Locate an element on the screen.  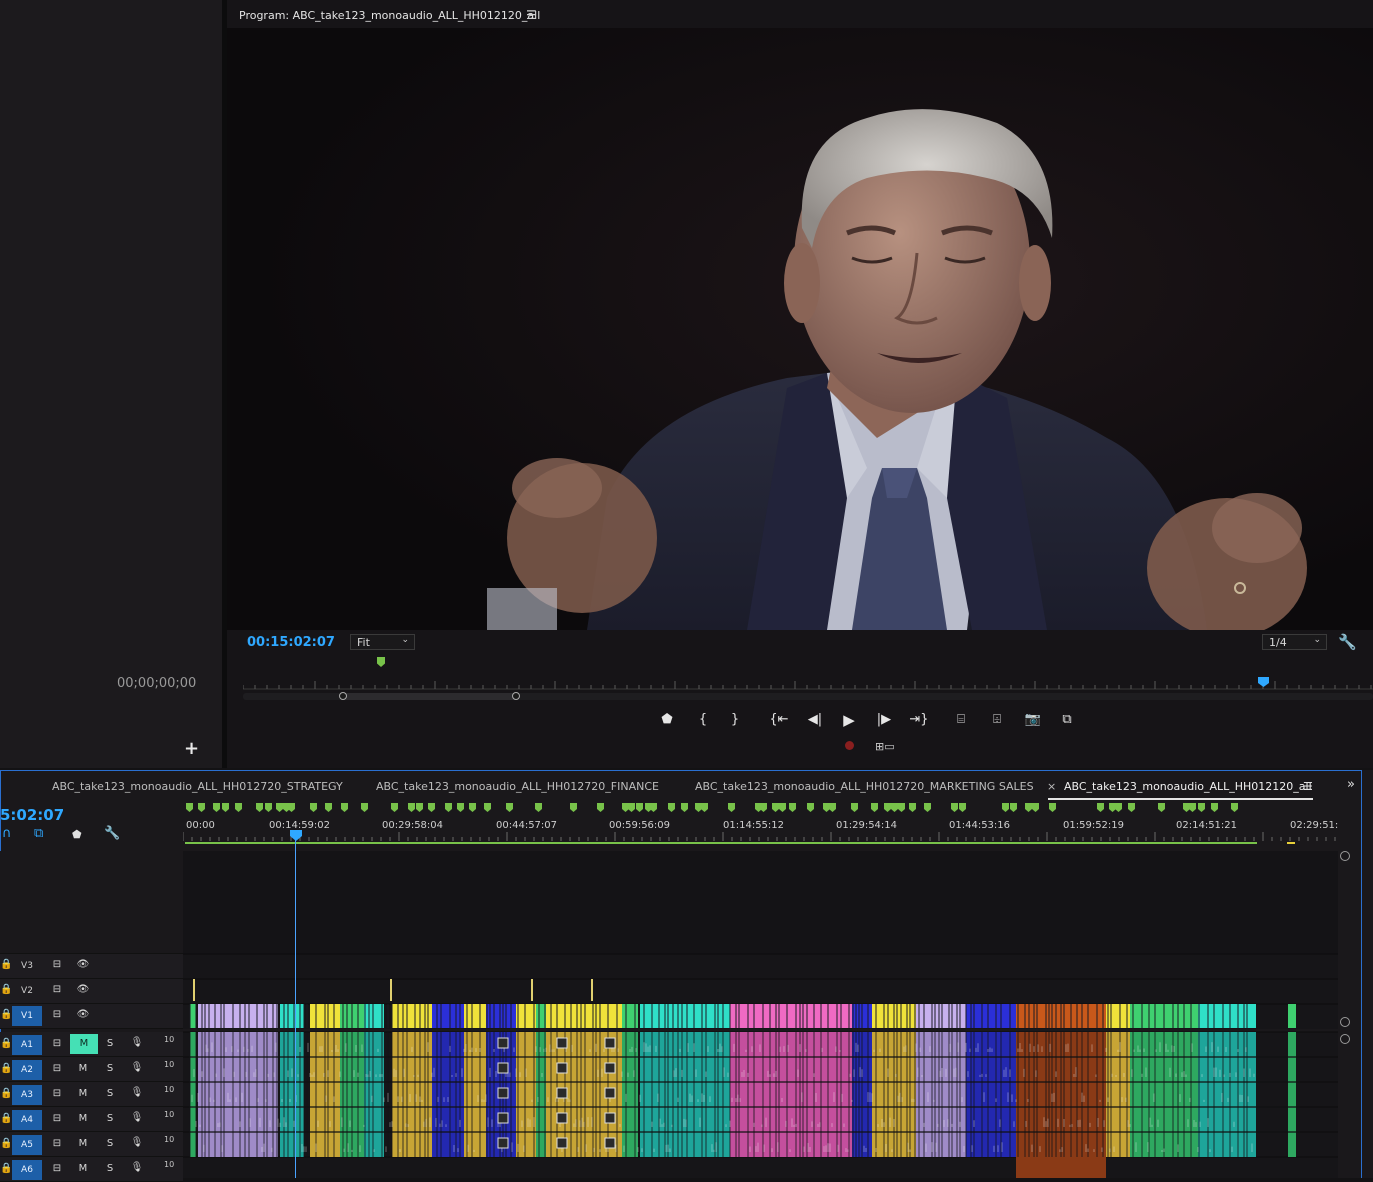
zoom-handle-right is located at coordinates (516, 696).